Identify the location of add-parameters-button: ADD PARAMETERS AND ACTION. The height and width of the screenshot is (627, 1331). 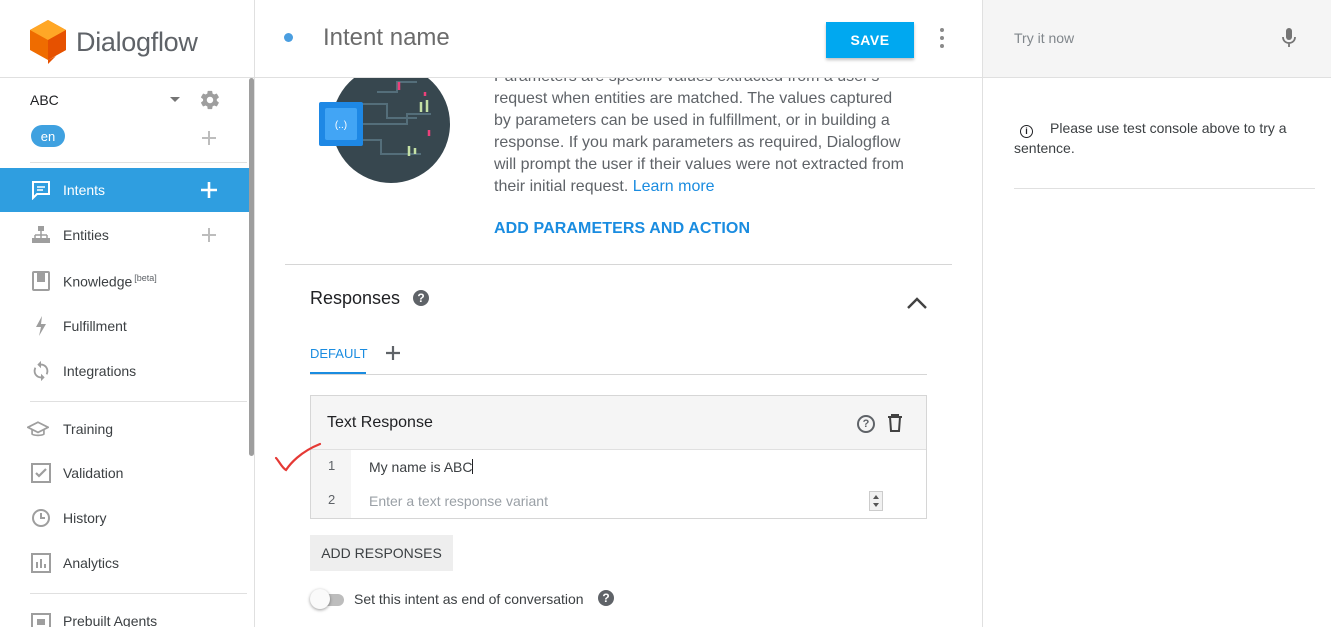
(622, 229).